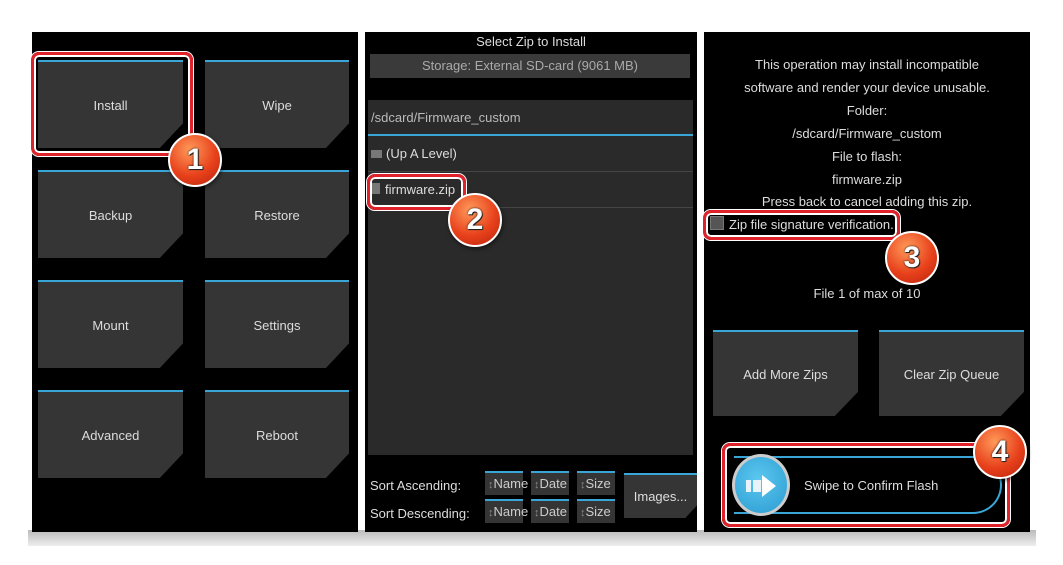  What do you see at coordinates (867, 133) in the screenshot?
I see `folder-path: /sdcard/Firmware_custom` at bounding box center [867, 133].